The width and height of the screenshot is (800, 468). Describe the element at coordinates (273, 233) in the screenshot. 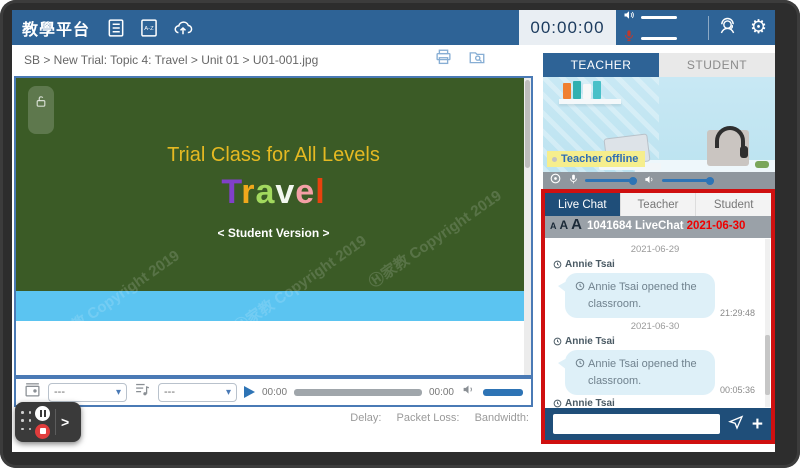

I see `slide-subtitle: < Student Version >` at that location.